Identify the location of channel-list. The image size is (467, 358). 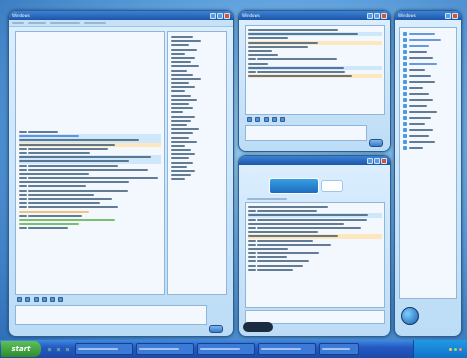
(428, 163).